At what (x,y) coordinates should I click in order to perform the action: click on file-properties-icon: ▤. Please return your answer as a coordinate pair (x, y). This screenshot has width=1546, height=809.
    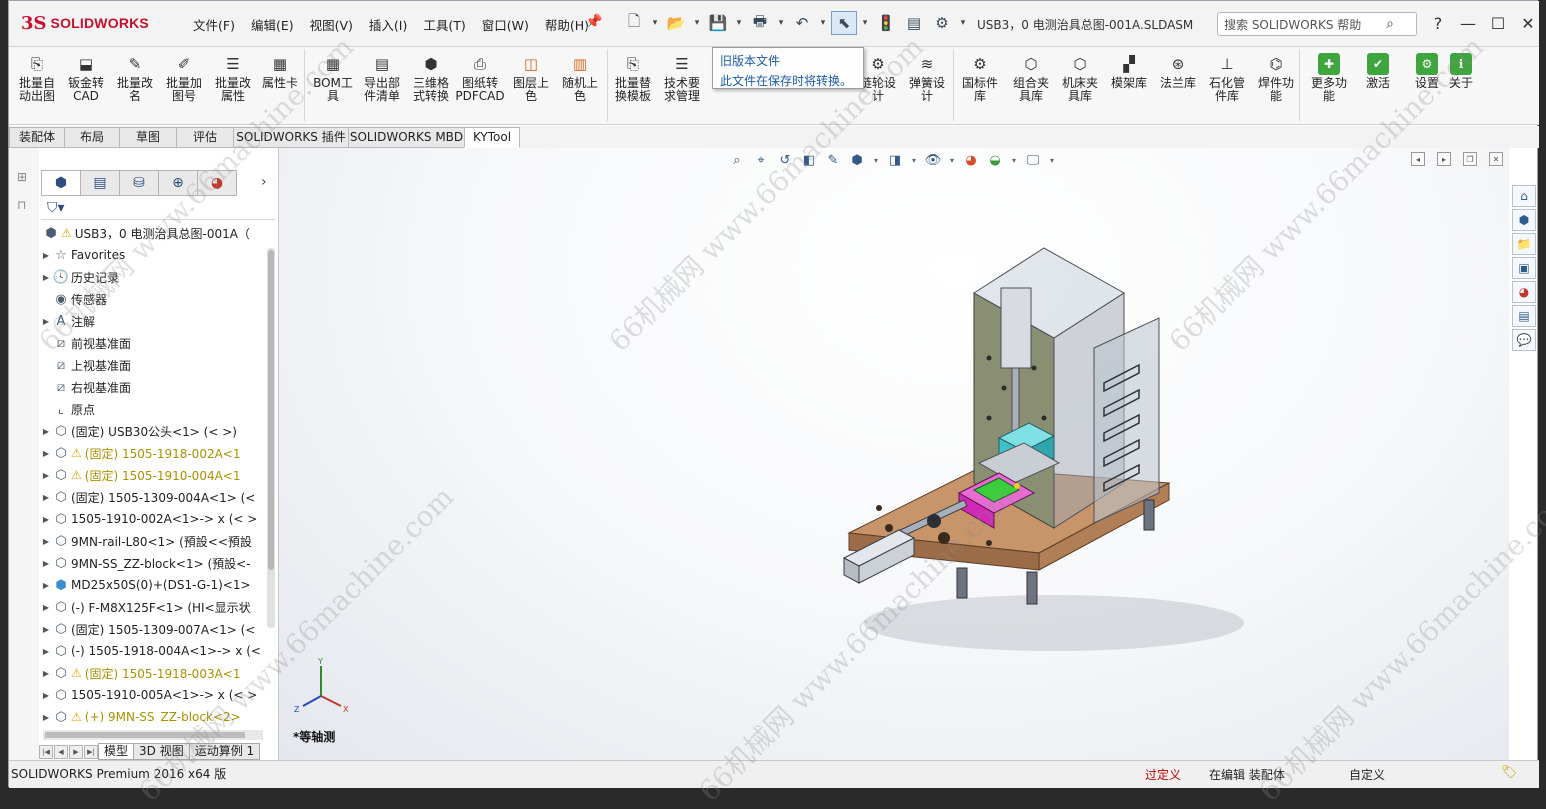
    Looking at the image, I should click on (914, 23).